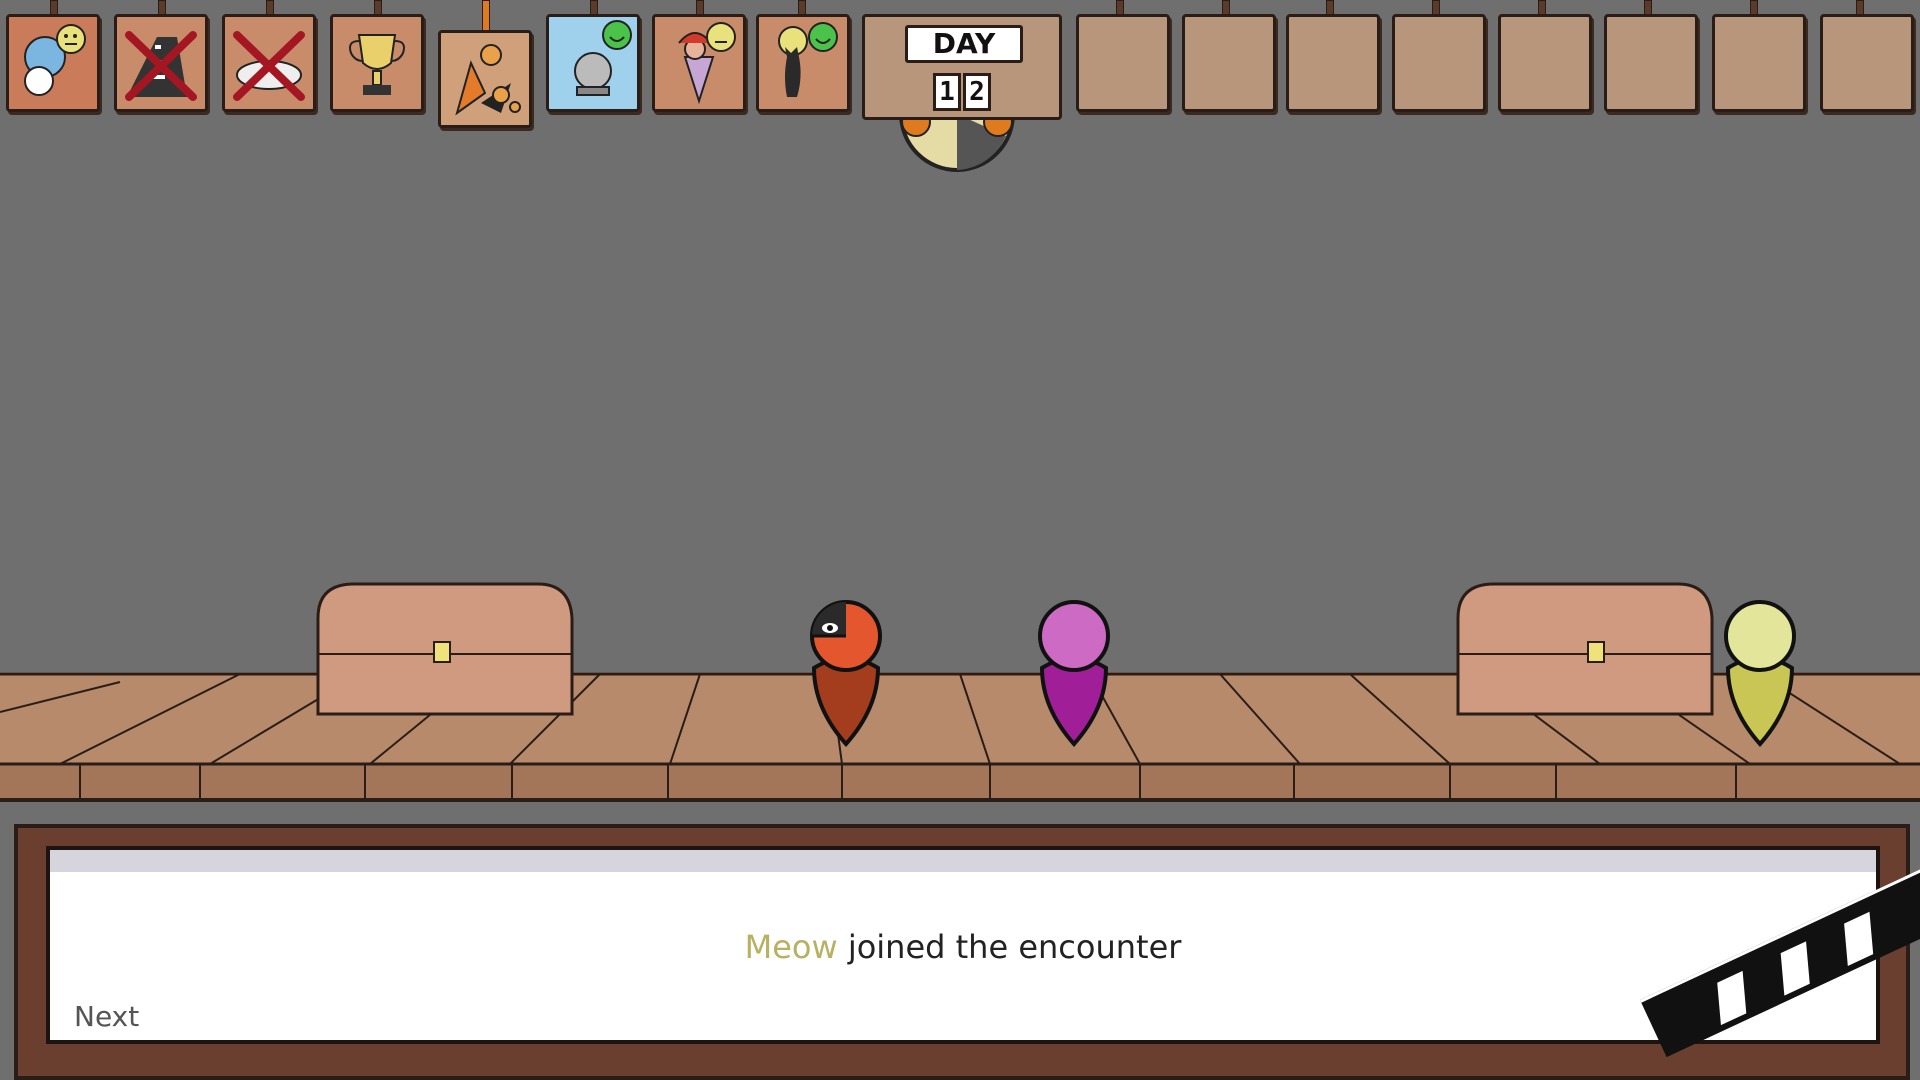  What do you see at coordinates (962, 67) in the screenshot?
I see `day-counter: DAY 1 2` at bounding box center [962, 67].